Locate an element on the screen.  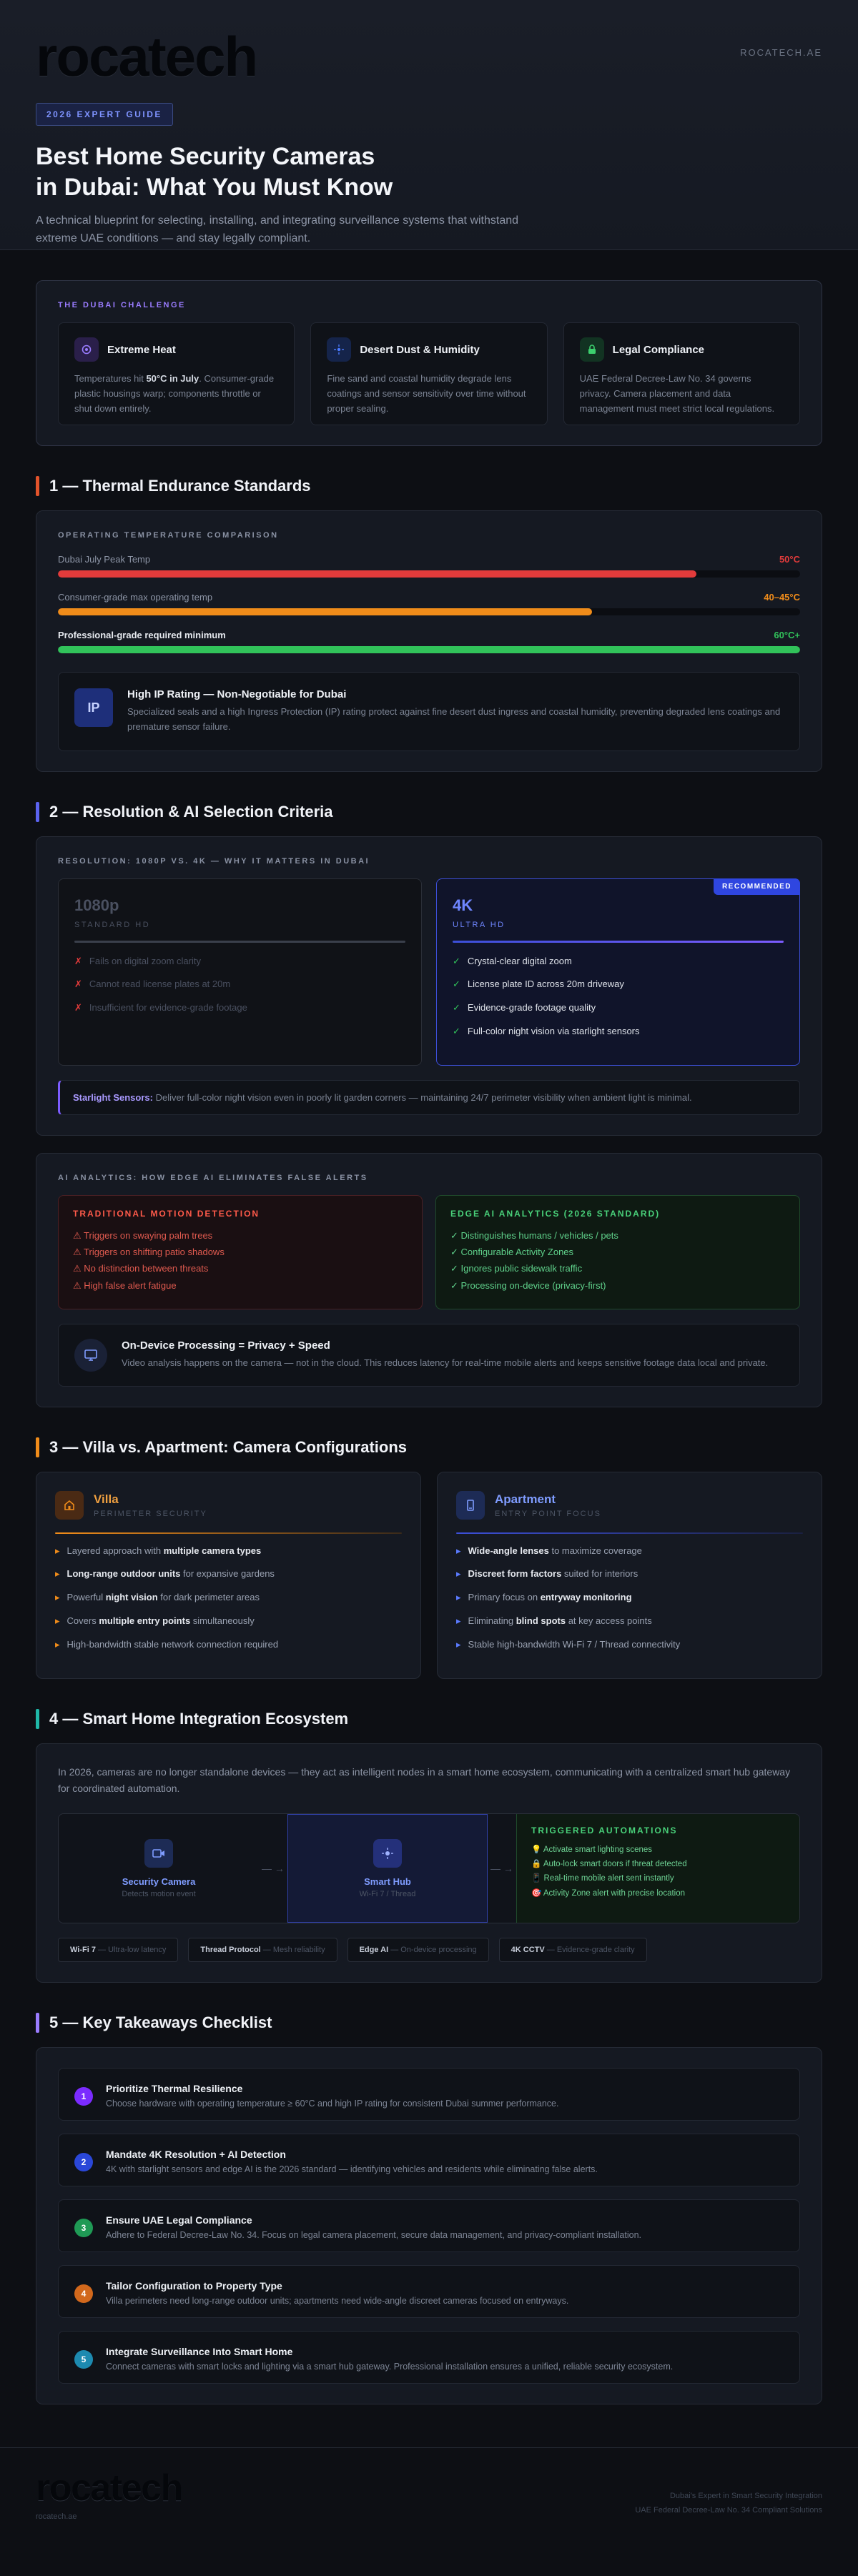
challenge-heat-head: Extreme Heat is located at coordinates (176, 350).